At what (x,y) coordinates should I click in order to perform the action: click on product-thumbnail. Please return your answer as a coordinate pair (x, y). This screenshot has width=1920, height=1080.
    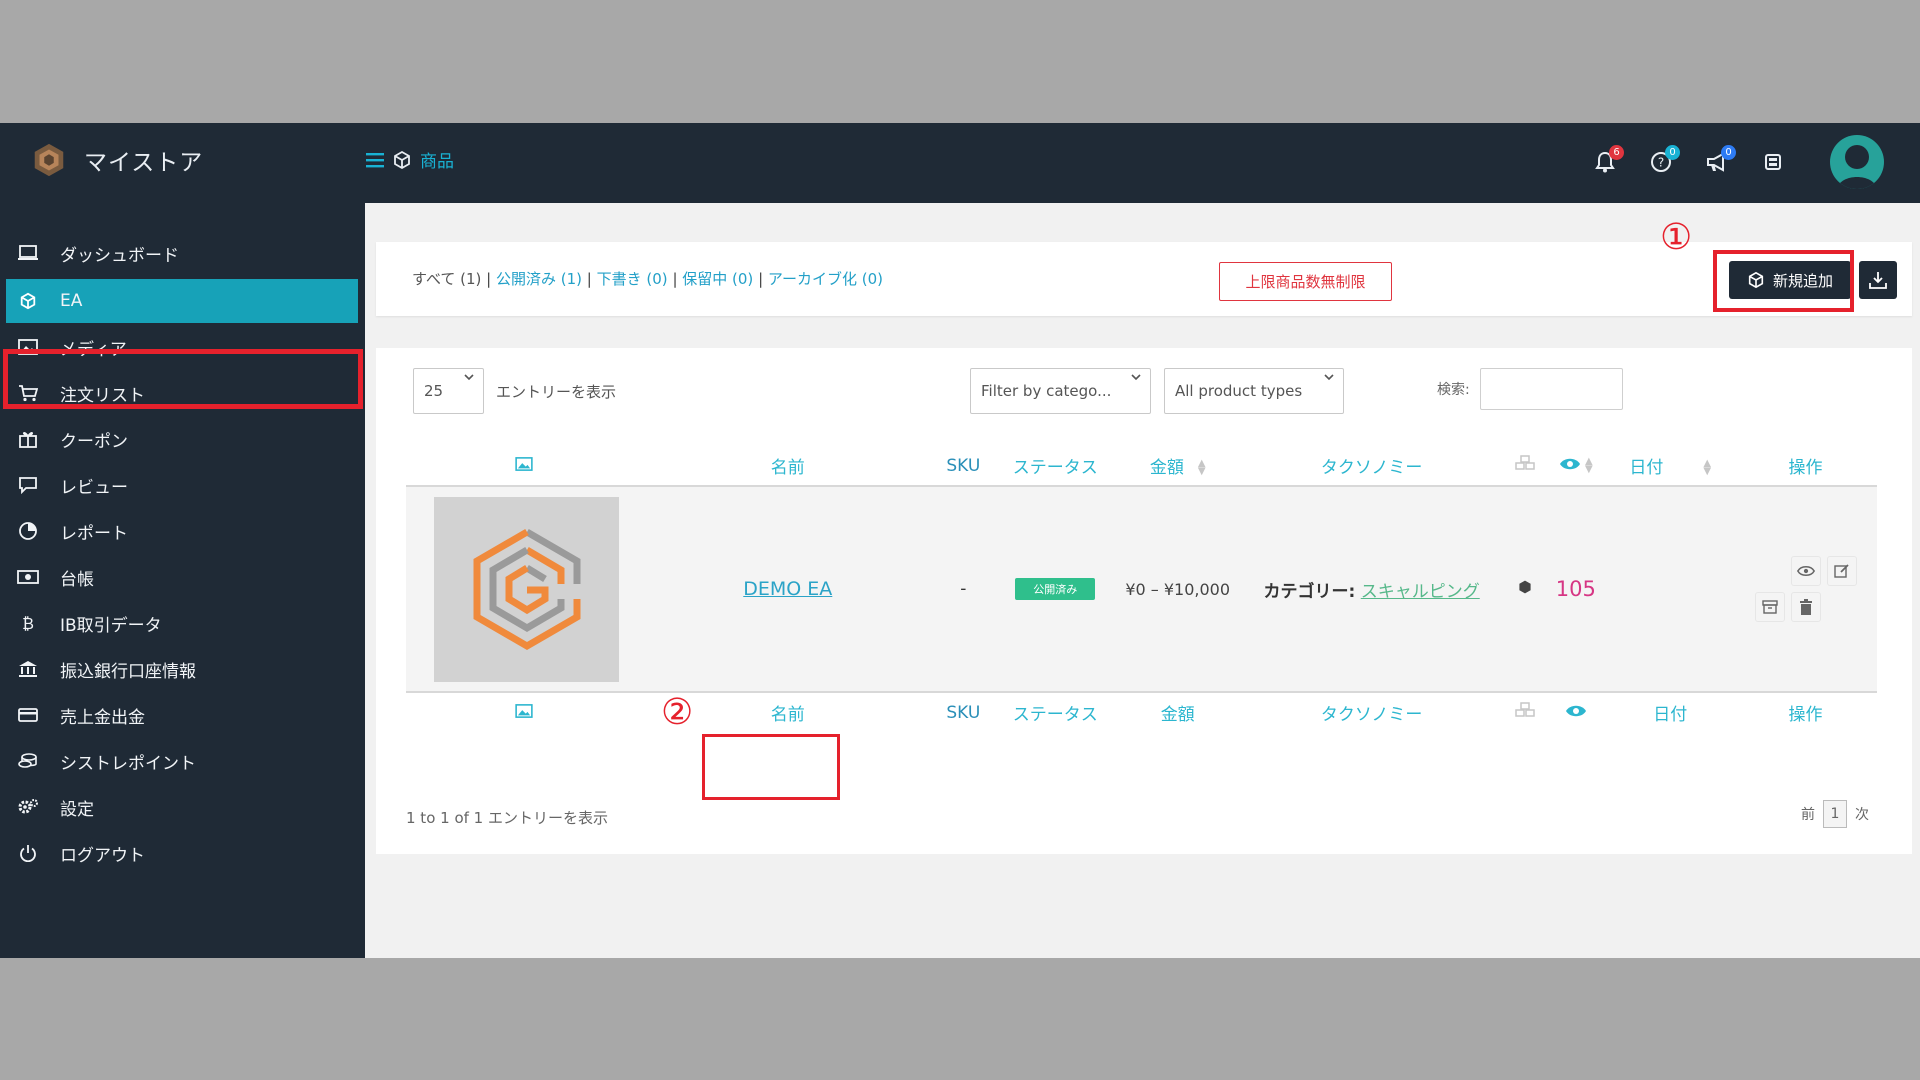
    Looking at the image, I should click on (526, 589).